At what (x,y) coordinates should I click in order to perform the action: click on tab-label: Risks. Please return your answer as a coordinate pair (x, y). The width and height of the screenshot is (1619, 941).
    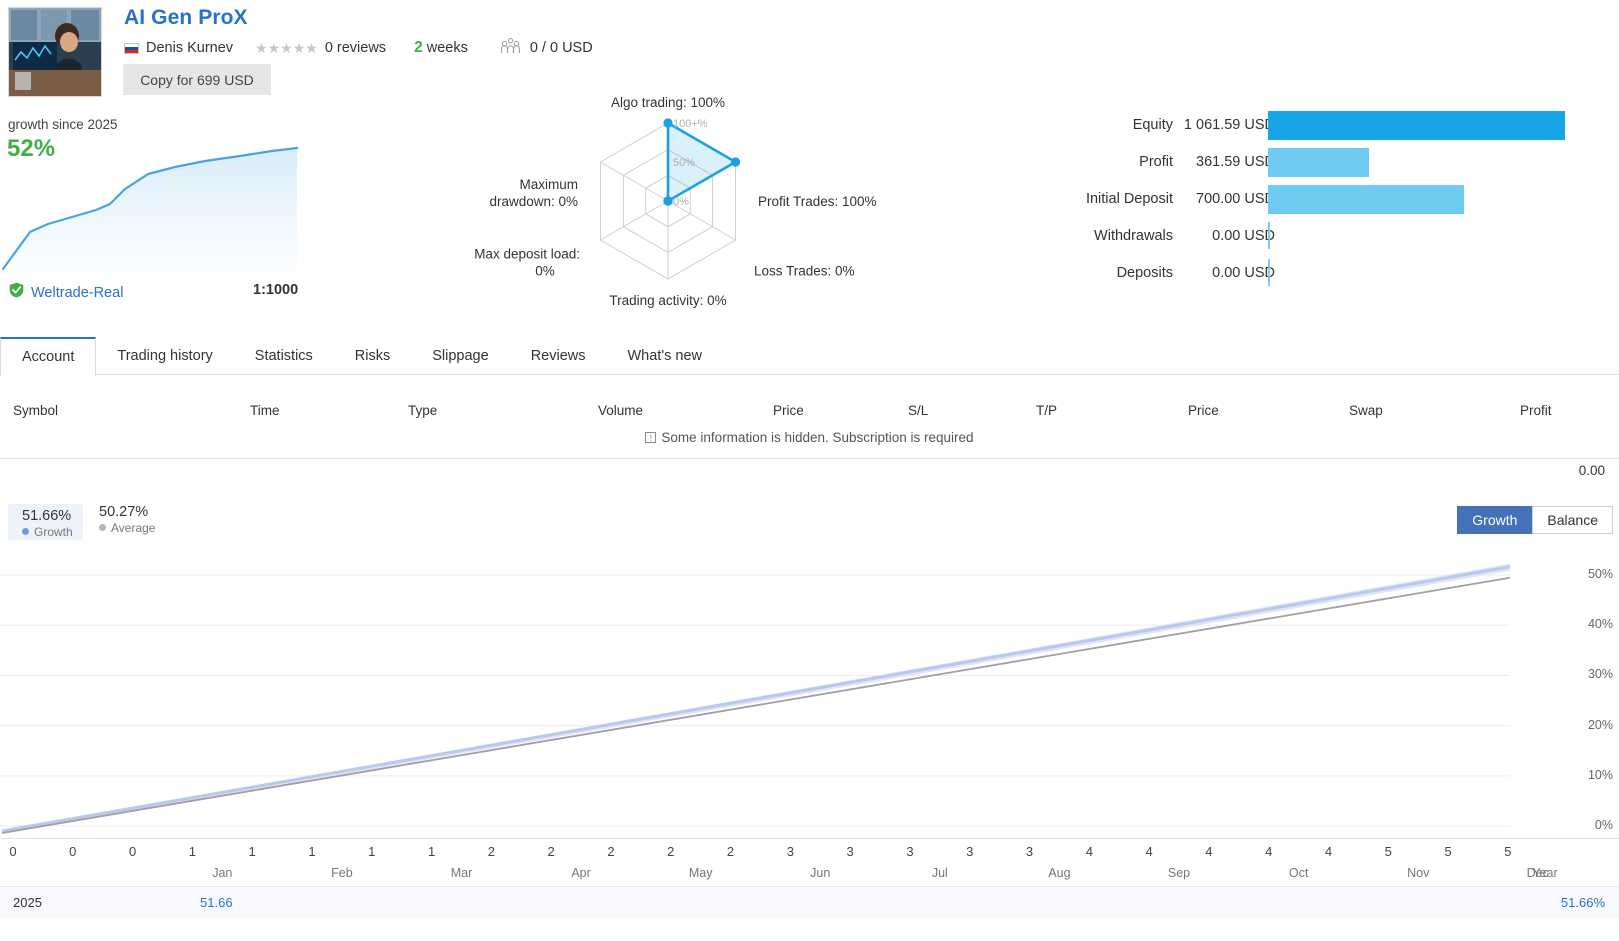
    Looking at the image, I should click on (372, 356).